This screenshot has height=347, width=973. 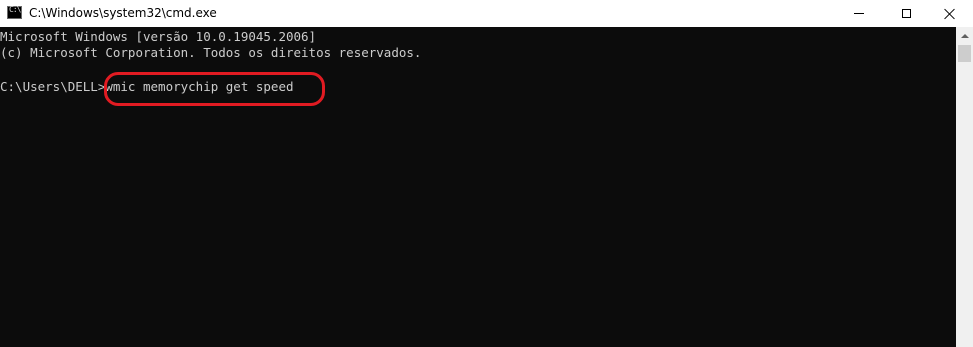 What do you see at coordinates (964, 187) in the screenshot?
I see `vertical-scrollbar` at bounding box center [964, 187].